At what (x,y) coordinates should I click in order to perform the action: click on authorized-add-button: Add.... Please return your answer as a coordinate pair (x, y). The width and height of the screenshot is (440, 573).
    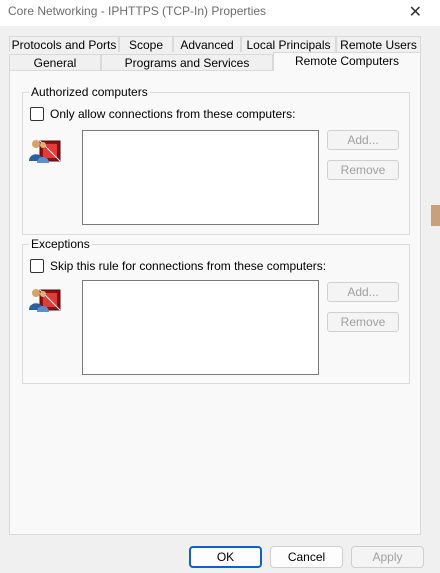
    Looking at the image, I should click on (363, 140).